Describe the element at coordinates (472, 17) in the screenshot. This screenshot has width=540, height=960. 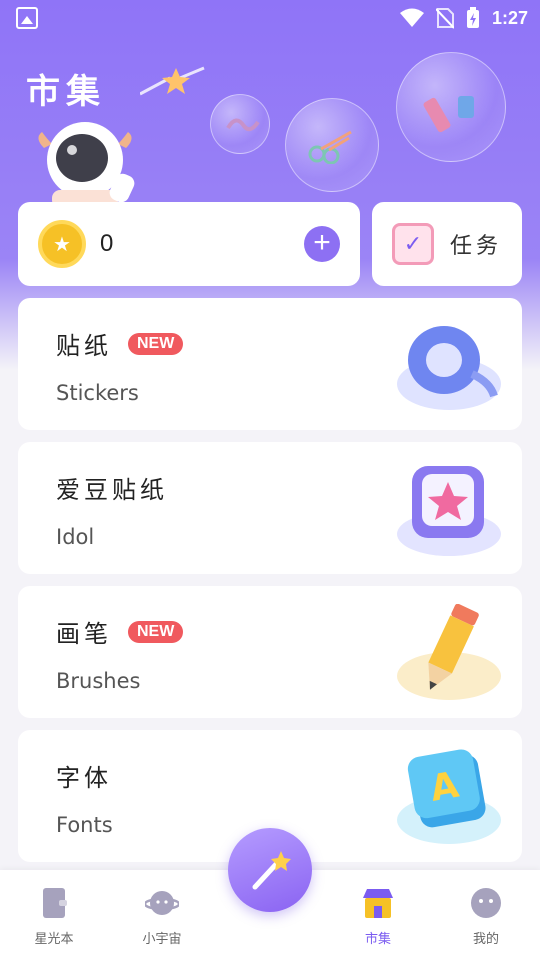
I see `battery-charging-icon` at that location.